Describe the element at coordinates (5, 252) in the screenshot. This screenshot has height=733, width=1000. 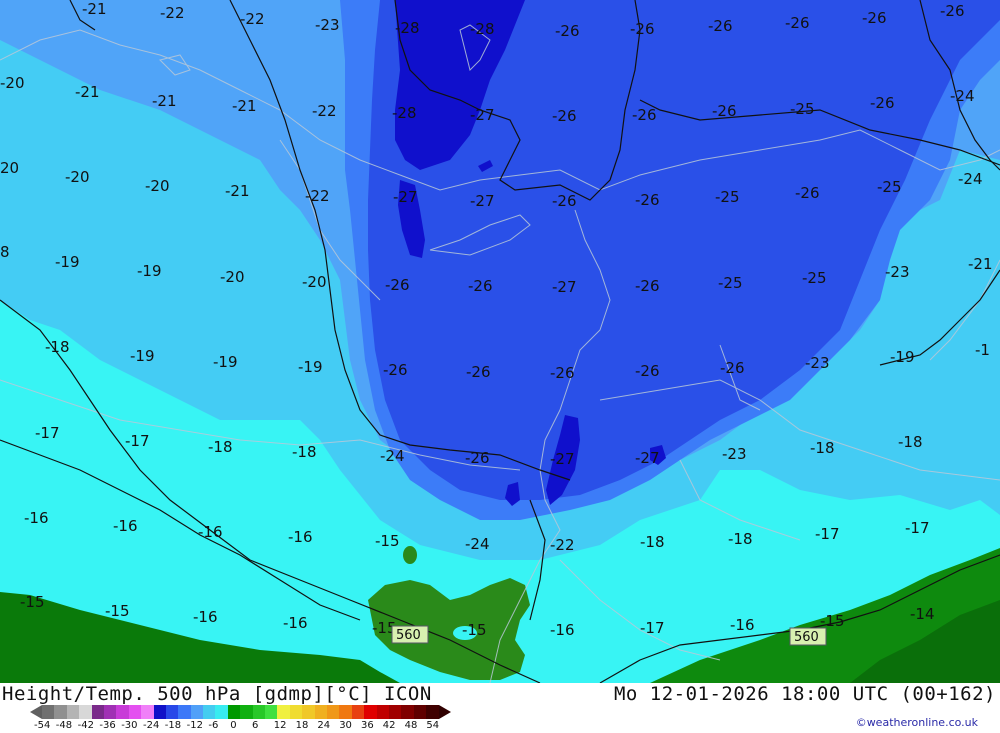
I see `contour-label: 8` at that location.